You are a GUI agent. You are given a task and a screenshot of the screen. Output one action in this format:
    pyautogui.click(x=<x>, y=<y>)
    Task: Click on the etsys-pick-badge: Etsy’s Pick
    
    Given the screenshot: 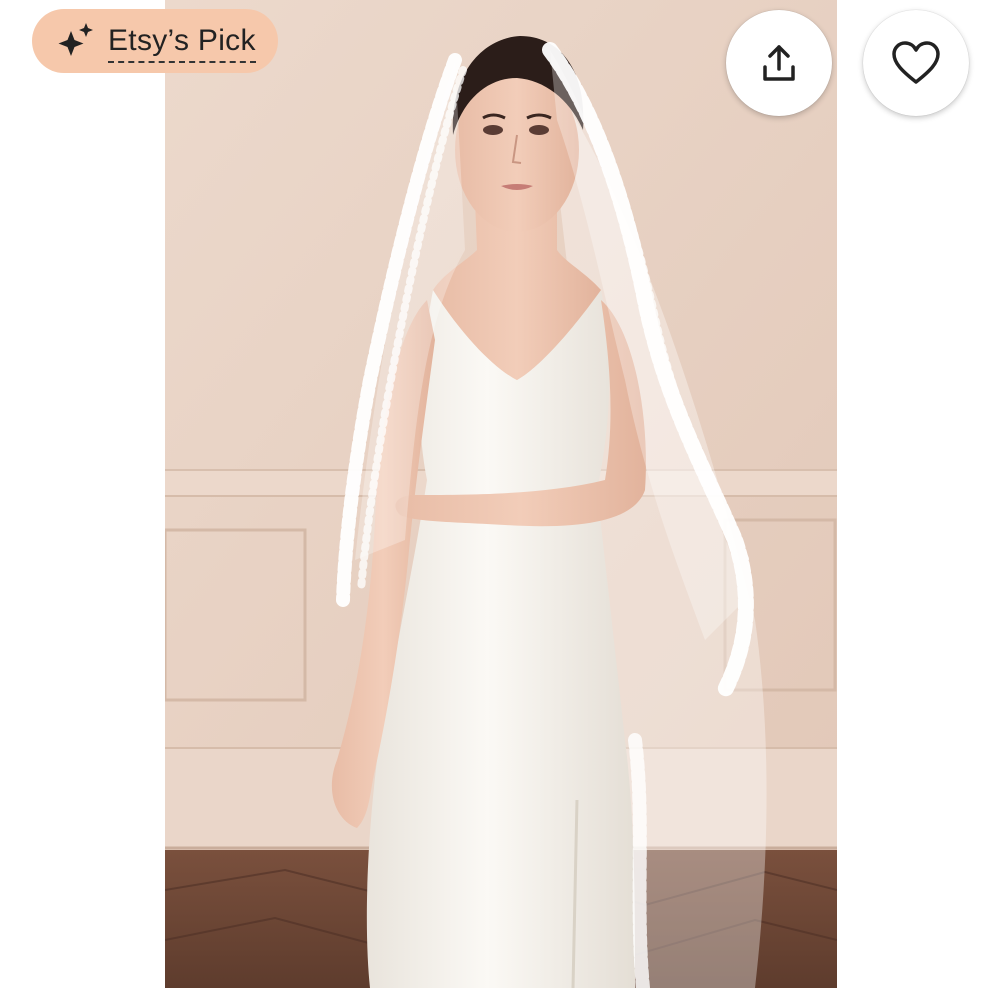 What is the action you would take?
    pyautogui.click(x=155, y=41)
    